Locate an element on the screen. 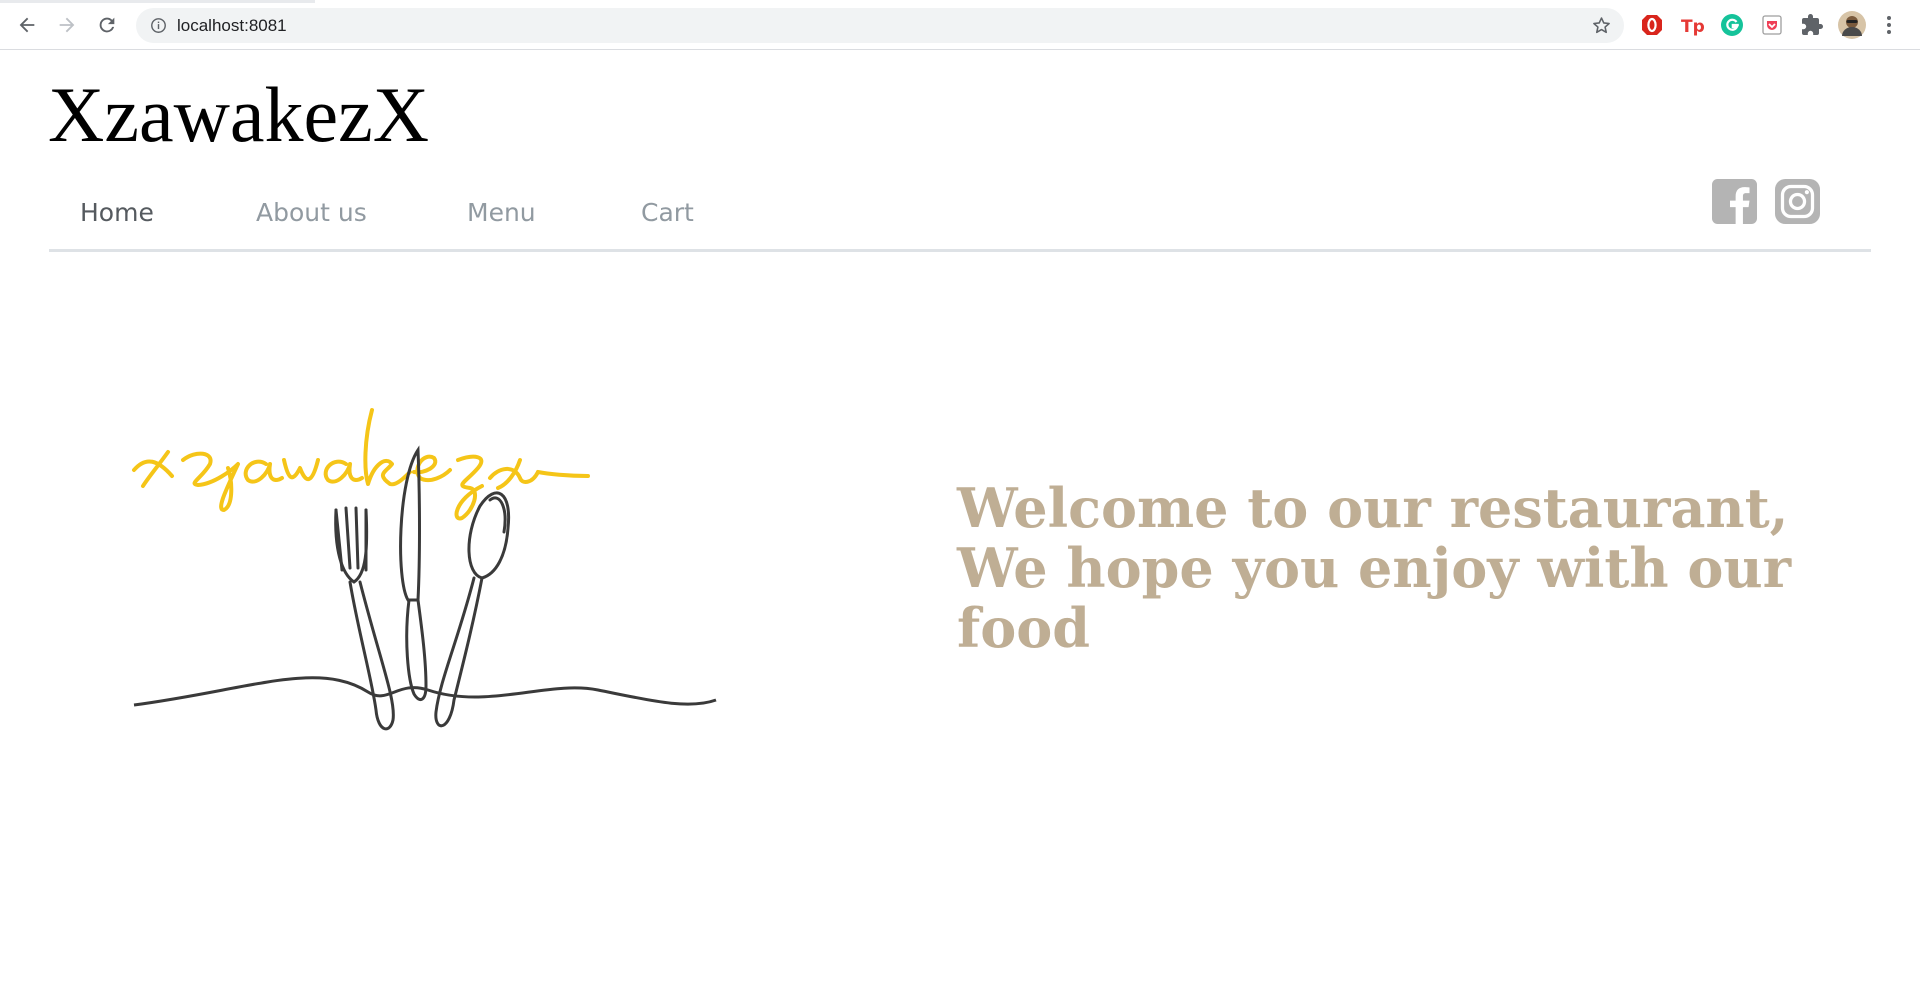 The height and width of the screenshot is (987, 1920). instagram-icon is located at coordinates (1797, 201).